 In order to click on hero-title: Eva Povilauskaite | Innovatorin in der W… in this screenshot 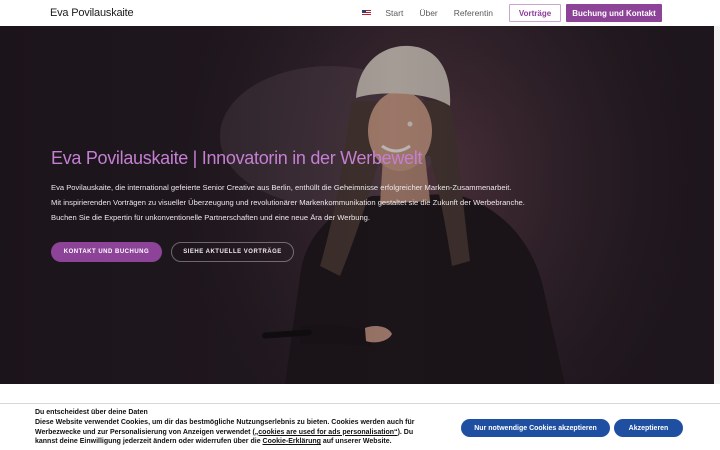, I will do `click(237, 158)`.